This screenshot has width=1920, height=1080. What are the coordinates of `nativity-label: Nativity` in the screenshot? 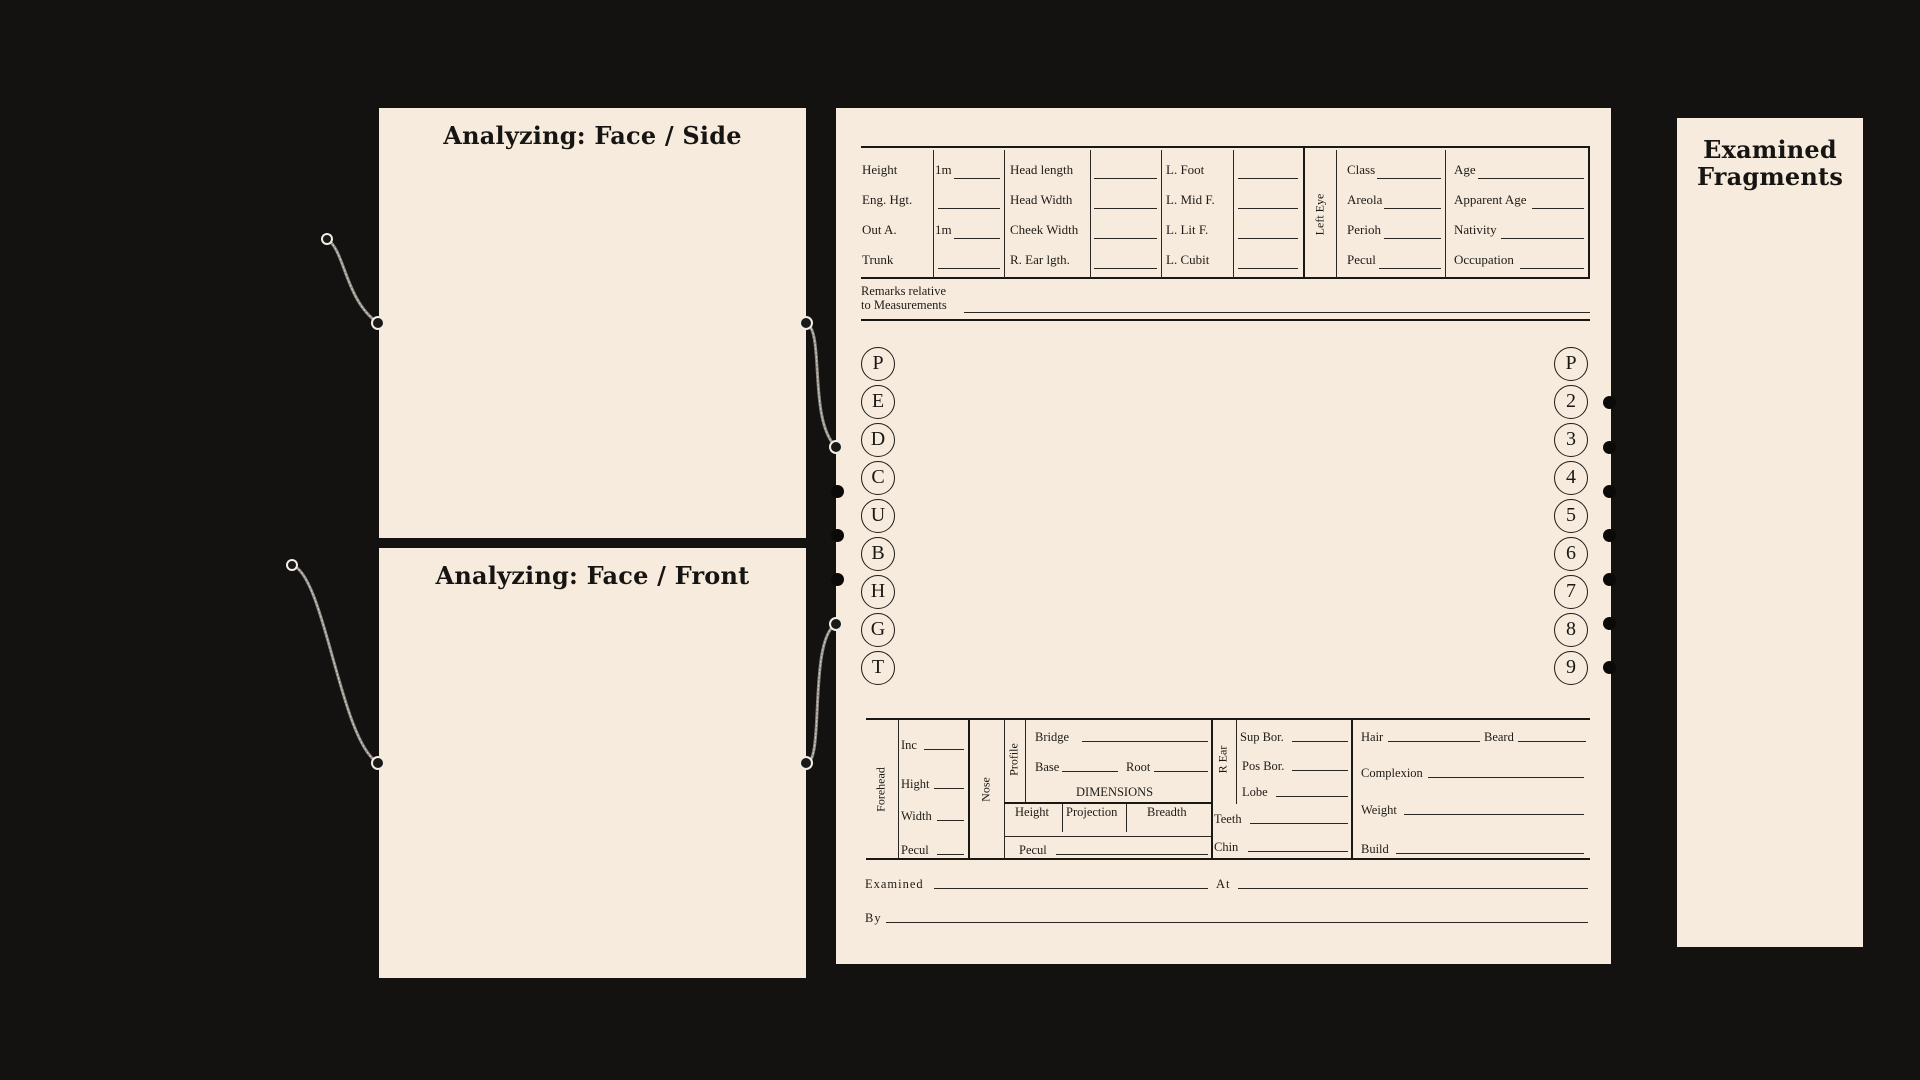 It's located at (1475, 229).